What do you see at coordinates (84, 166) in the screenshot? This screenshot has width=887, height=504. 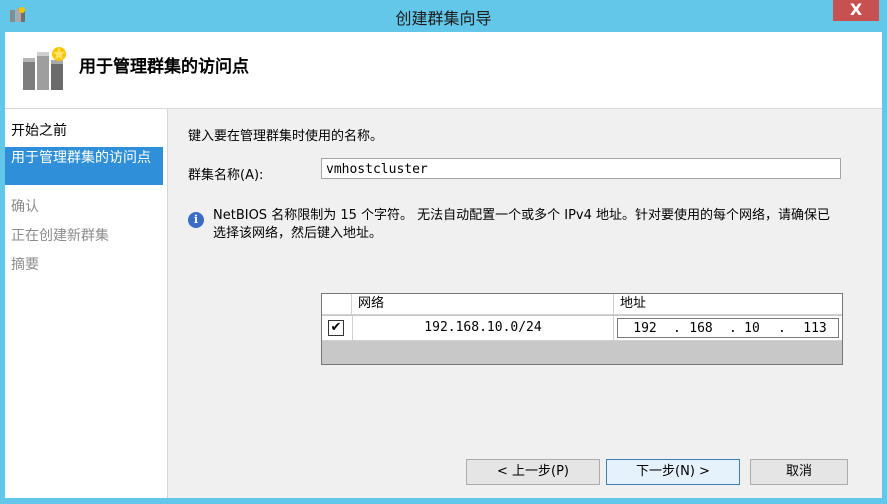 I see `step-access-point: 用于管理群集的访问点` at bounding box center [84, 166].